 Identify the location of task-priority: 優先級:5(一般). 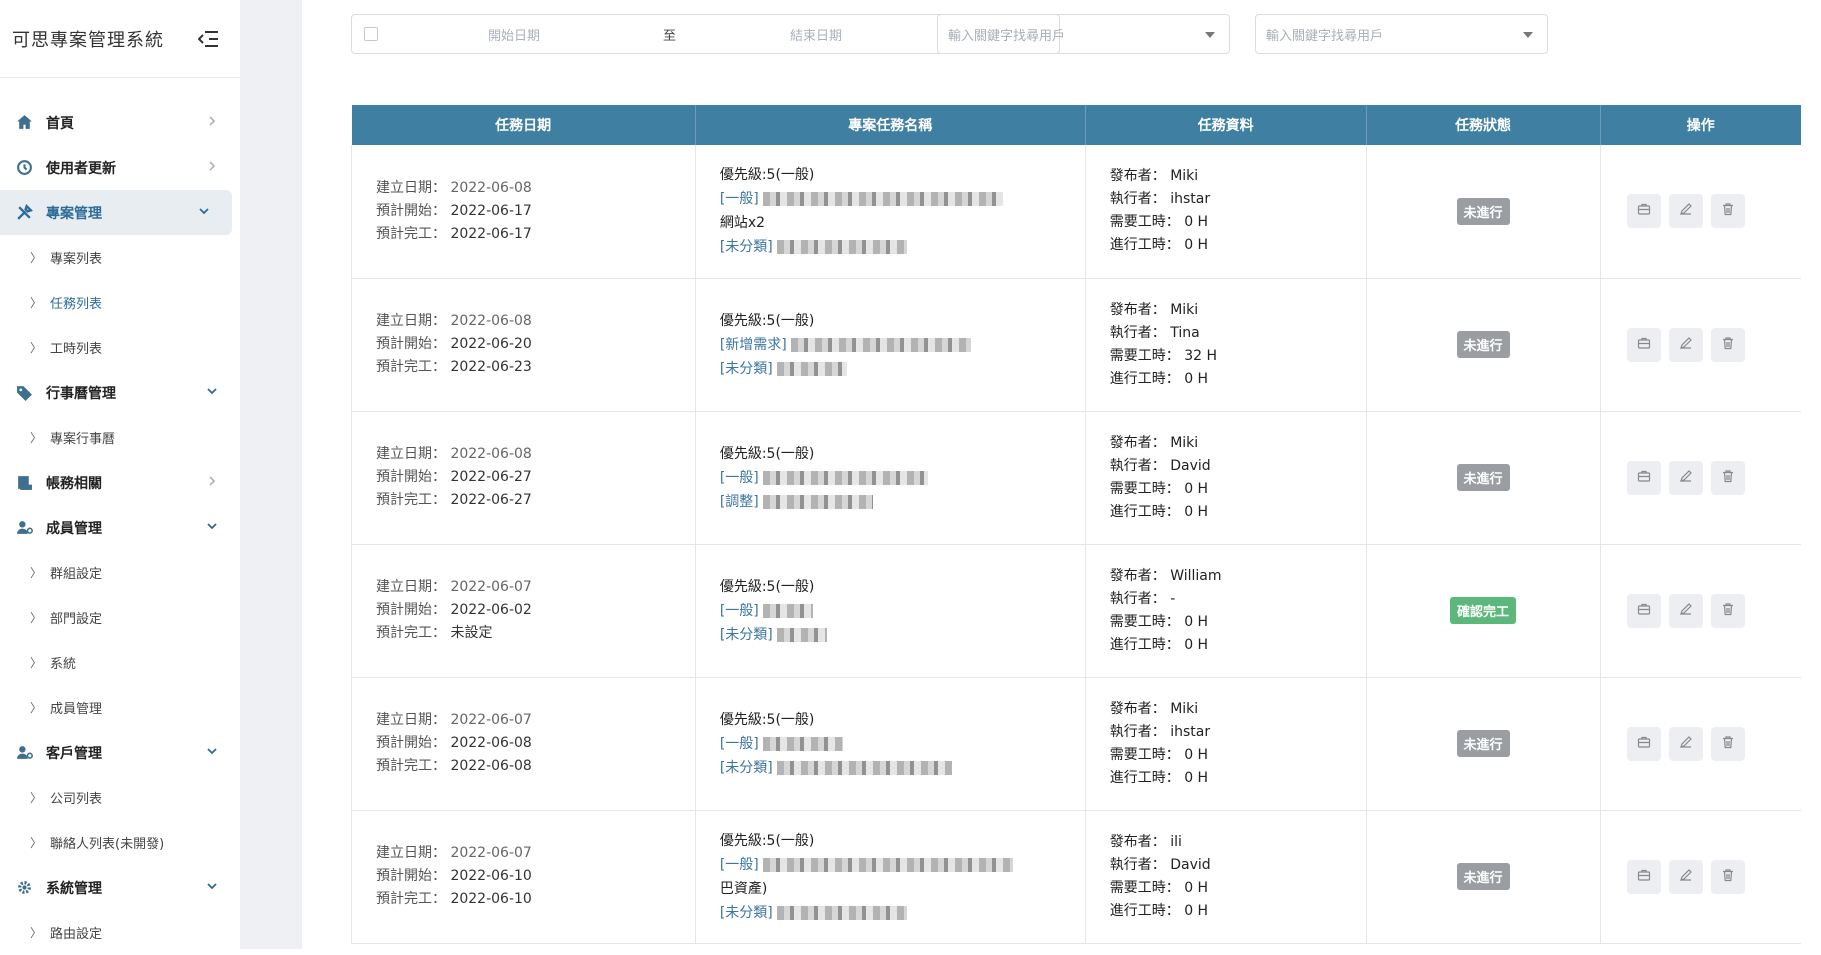
(767, 719).